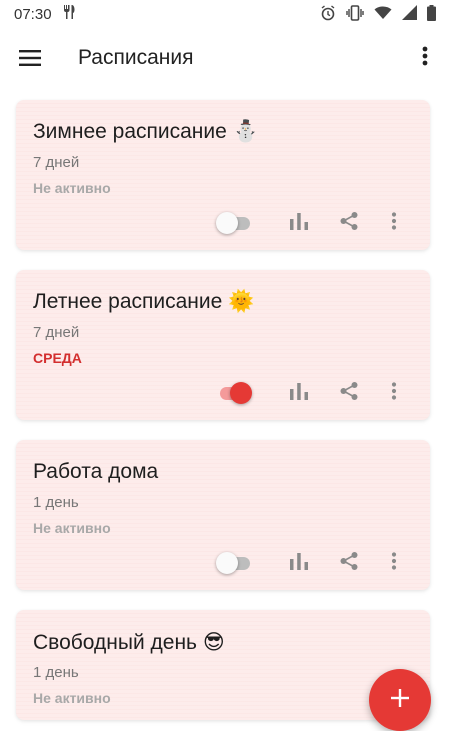  What do you see at coordinates (146, 131) in the screenshot?
I see `schedule-title: Зимнее расписание ⛄` at bounding box center [146, 131].